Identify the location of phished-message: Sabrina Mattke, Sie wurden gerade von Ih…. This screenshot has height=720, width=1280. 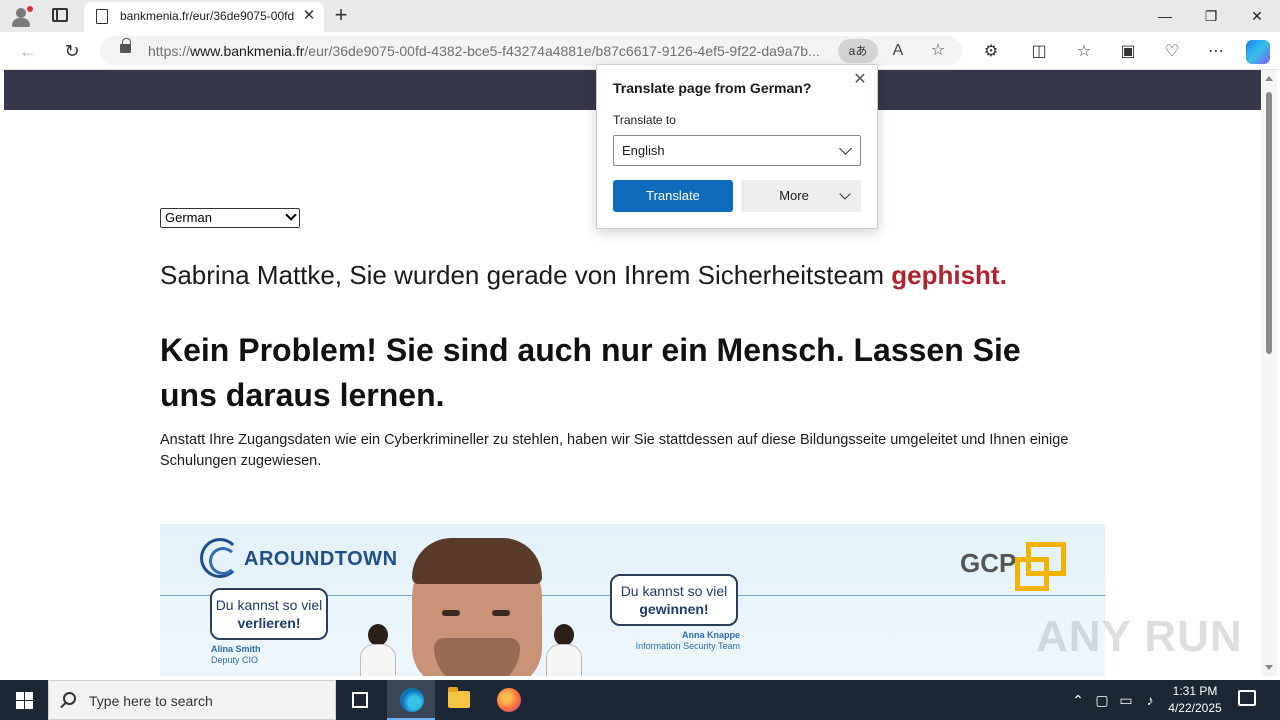
(583, 275).